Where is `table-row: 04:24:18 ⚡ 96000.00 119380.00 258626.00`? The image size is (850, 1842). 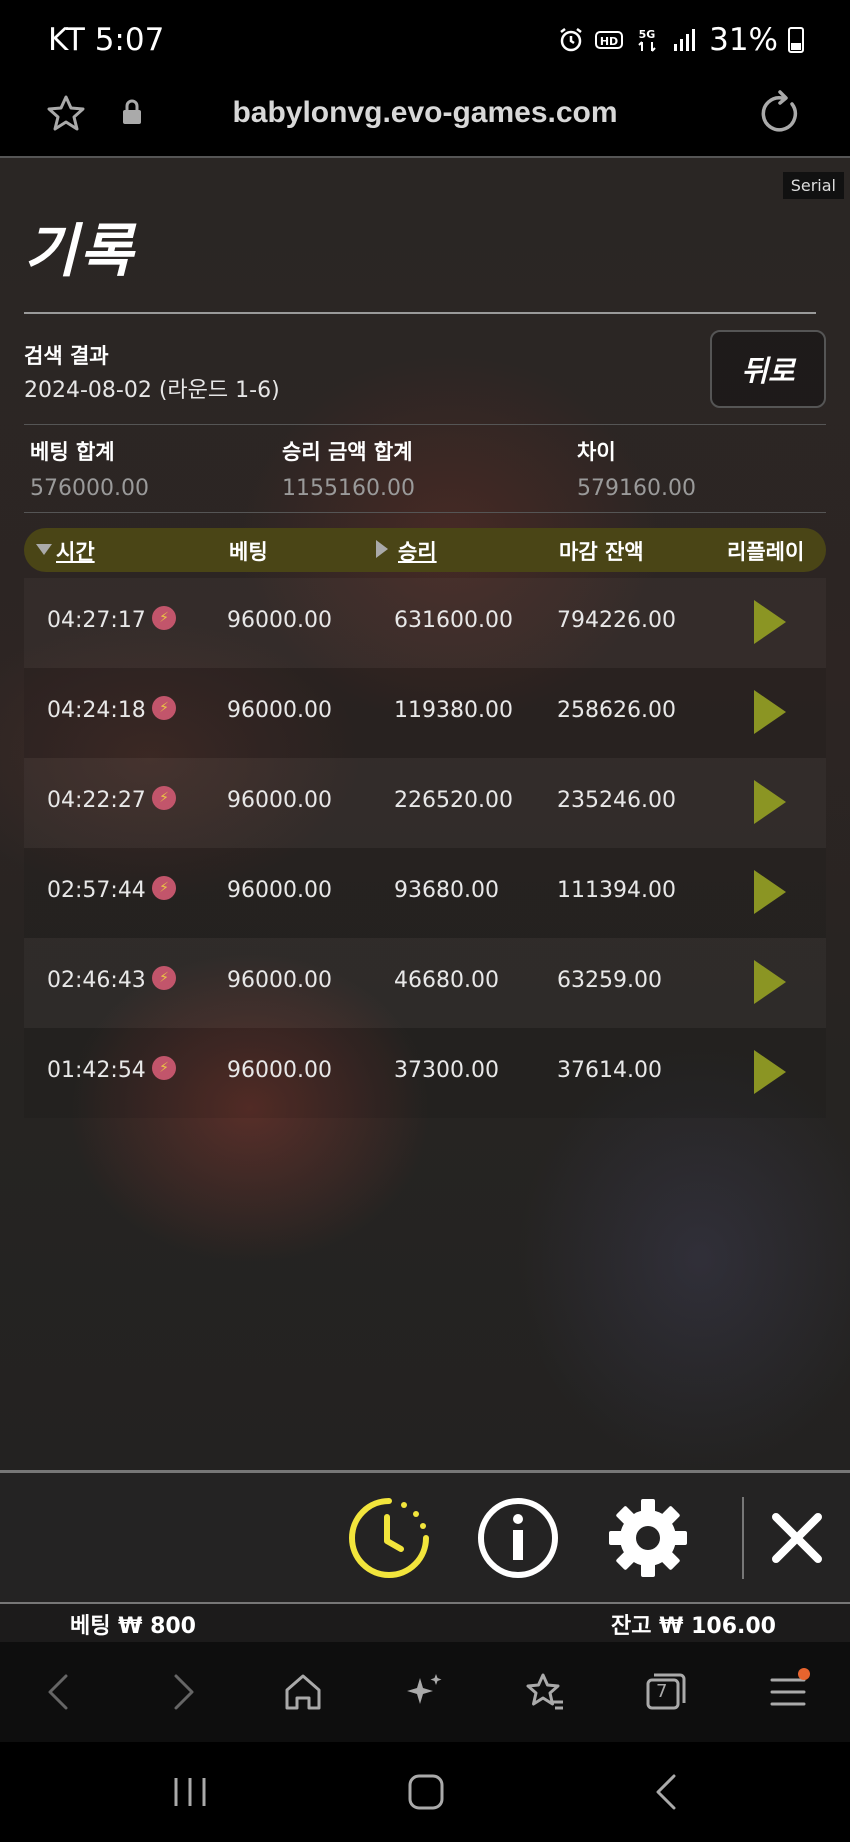 table-row: 04:24:18 ⚡ 96000.00 119380.00 258626.00 is located at coordinates (425, 713).